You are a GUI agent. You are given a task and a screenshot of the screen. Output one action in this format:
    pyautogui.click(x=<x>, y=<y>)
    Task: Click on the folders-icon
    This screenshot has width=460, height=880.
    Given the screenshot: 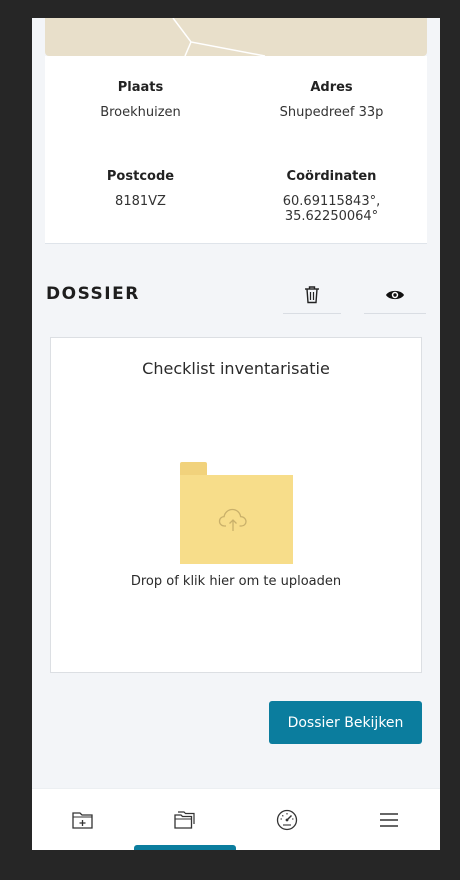 What is the action you would take?
    pyautogui.click(x=184, y=819)
    